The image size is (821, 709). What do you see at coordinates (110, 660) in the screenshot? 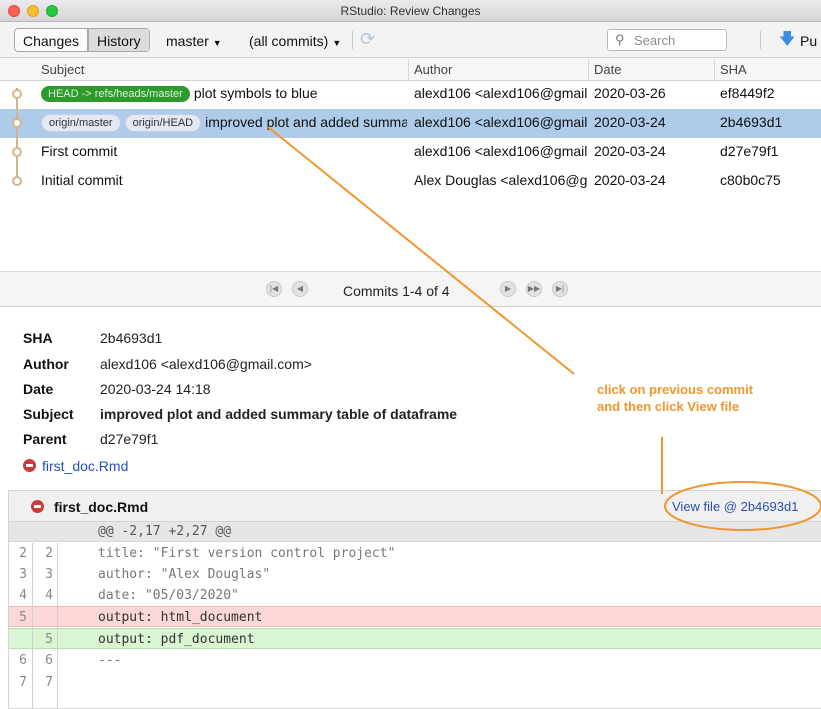
I see `diff-line-text: ---` at bounding box center [110, 660].